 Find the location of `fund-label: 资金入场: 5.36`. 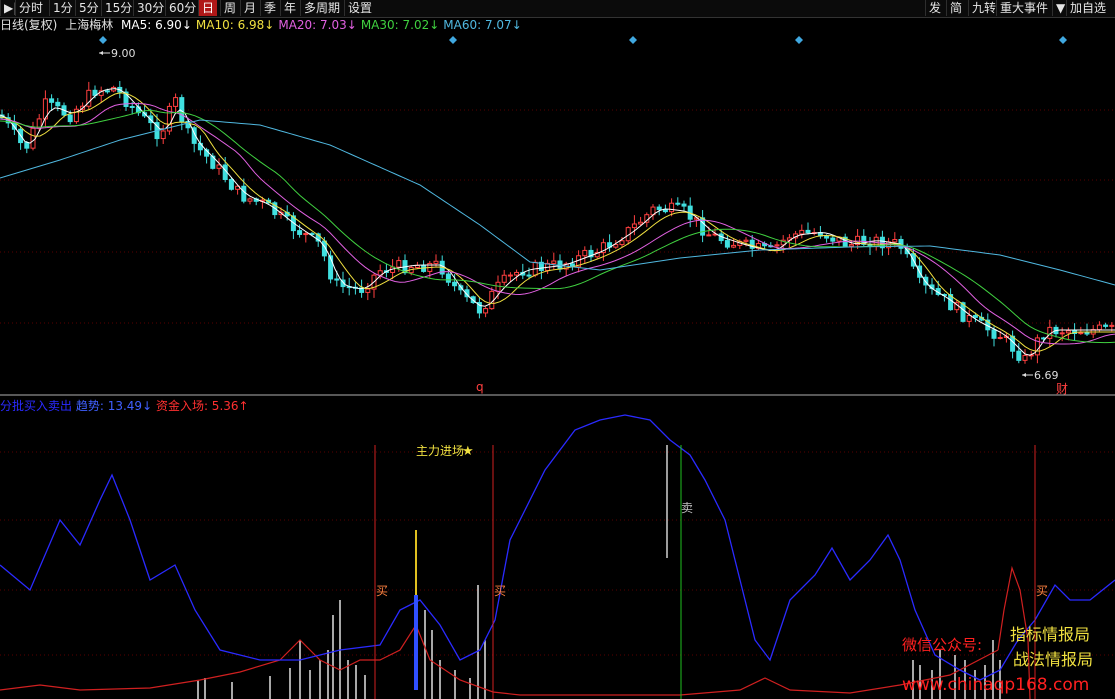

fund-label: 资金入场: 5.36 is located at coordinates (197, 406).